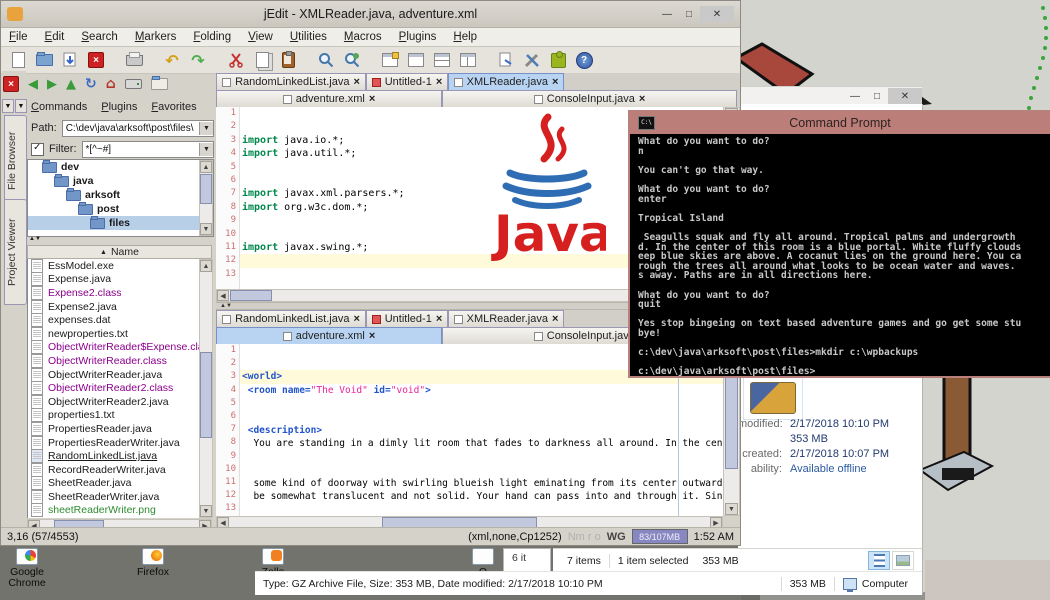  What do you see at coordinates (91, 84) in the screenshot?
I see `browser-reload-button: ↻` at bounding box center [91, 84].